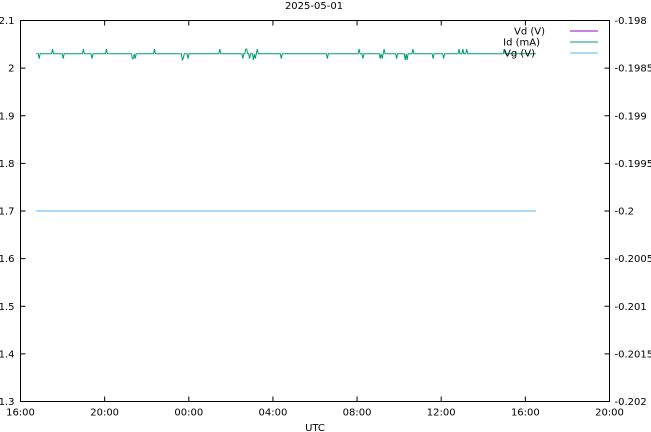 The image size is (651, 432). Describe the element at coordinates (315, 427) in the screenshot. I see `x-axis-label: UTC` at that location.